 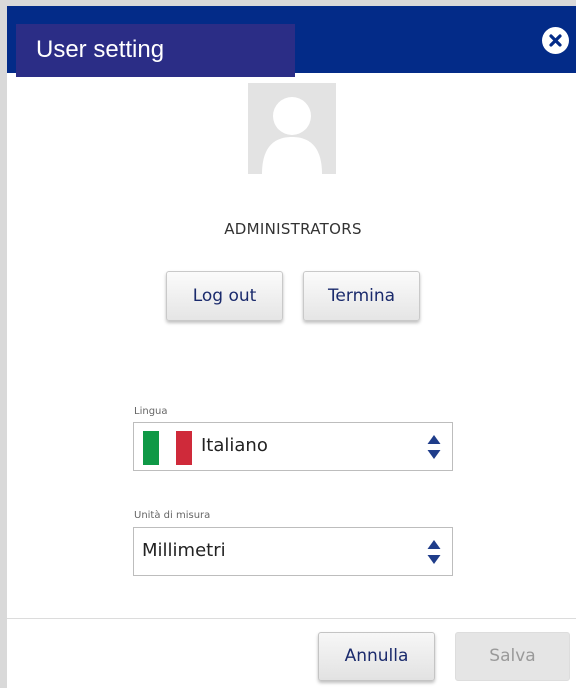 What do you see at coordinates (100, 49) in the screenshot?
I see `dialog-title: User setting` at bounding box center [100, 49].